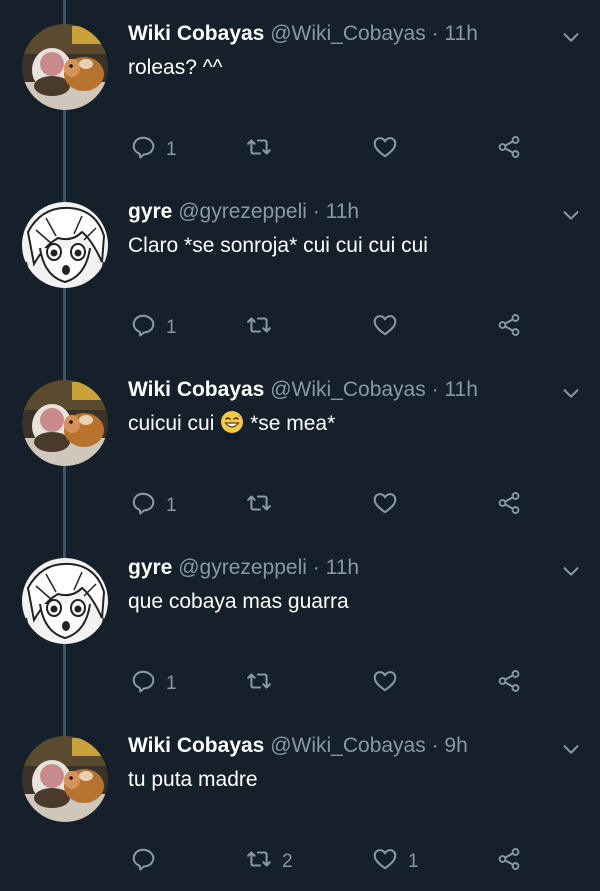 The image size is (600, 891). What do you see at coordinates (175, 68) in the screenshot?
I see `tweet-body: roleas? ^^` at bounding box center [175, 68].